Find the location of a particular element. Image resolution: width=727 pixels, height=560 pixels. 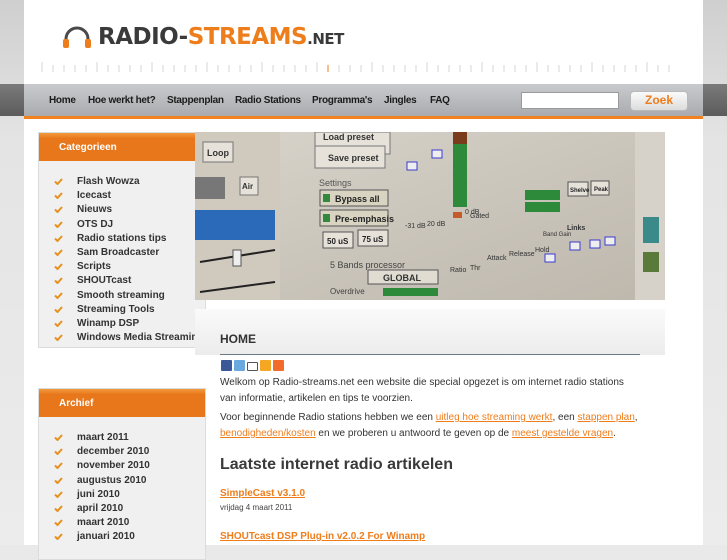

archive-link: april 2010 is located at coordinates (122, 509).